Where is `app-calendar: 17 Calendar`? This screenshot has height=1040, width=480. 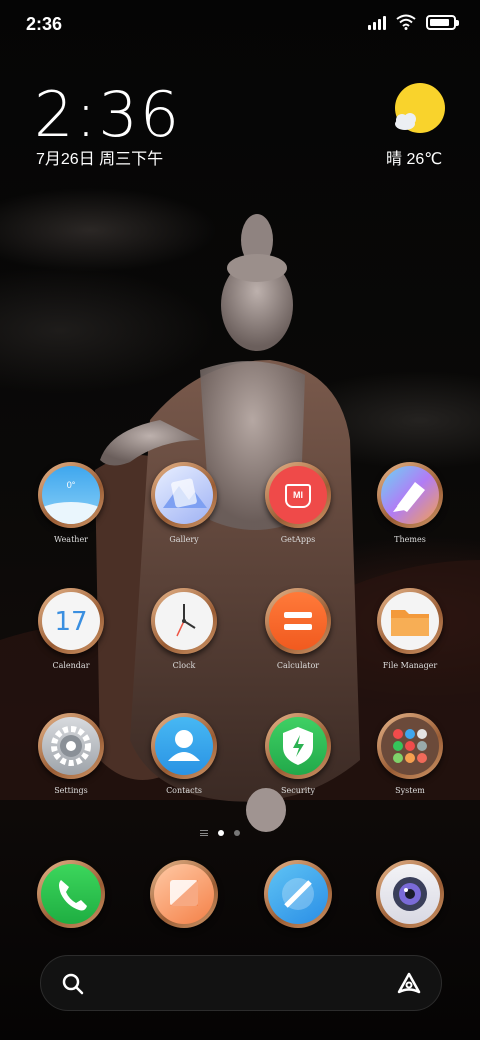
app-calendar: 17 Calendar is located at coordinates (71, 629).